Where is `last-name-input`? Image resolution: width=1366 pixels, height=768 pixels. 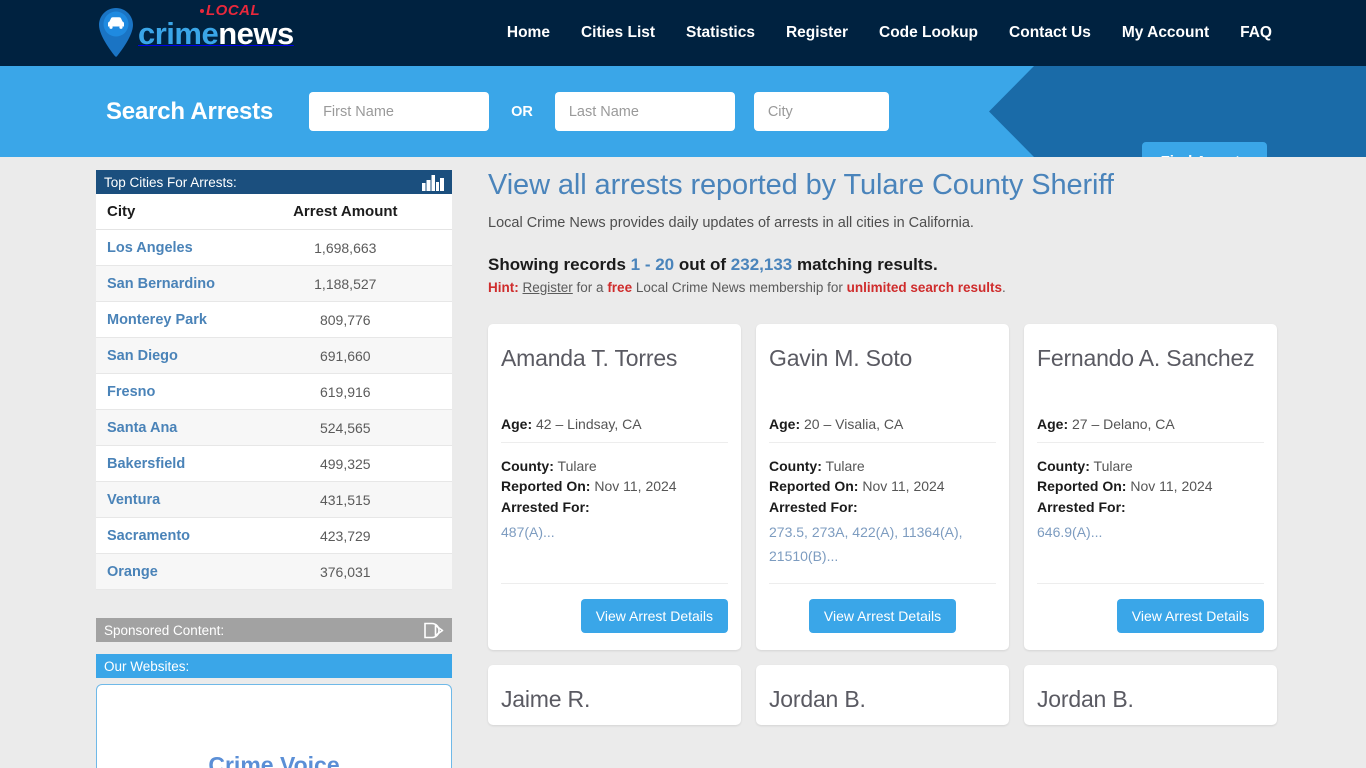
last-name-input is located at coordinates (644, 111).